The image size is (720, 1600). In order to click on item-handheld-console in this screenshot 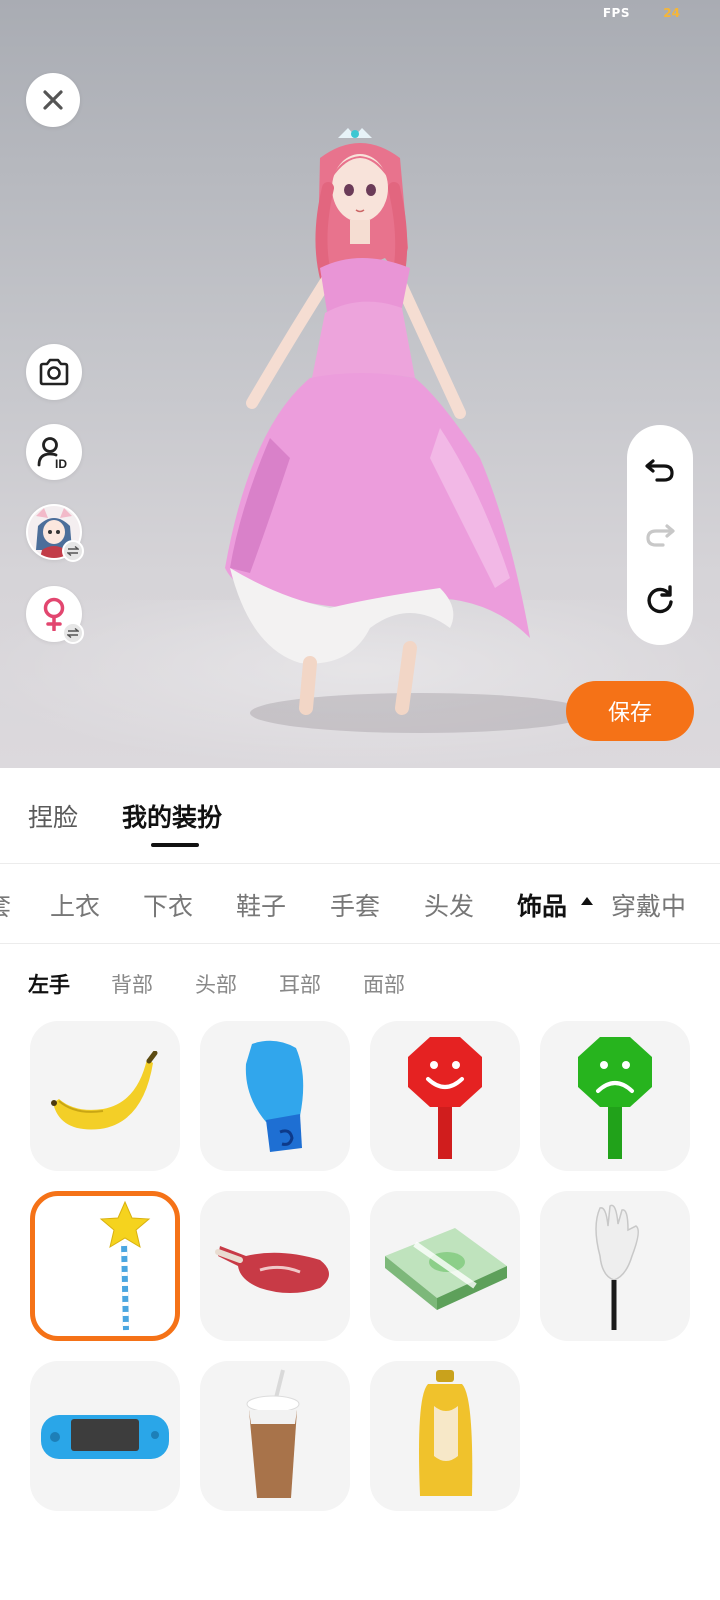, I will do `click(105, 1436)`.